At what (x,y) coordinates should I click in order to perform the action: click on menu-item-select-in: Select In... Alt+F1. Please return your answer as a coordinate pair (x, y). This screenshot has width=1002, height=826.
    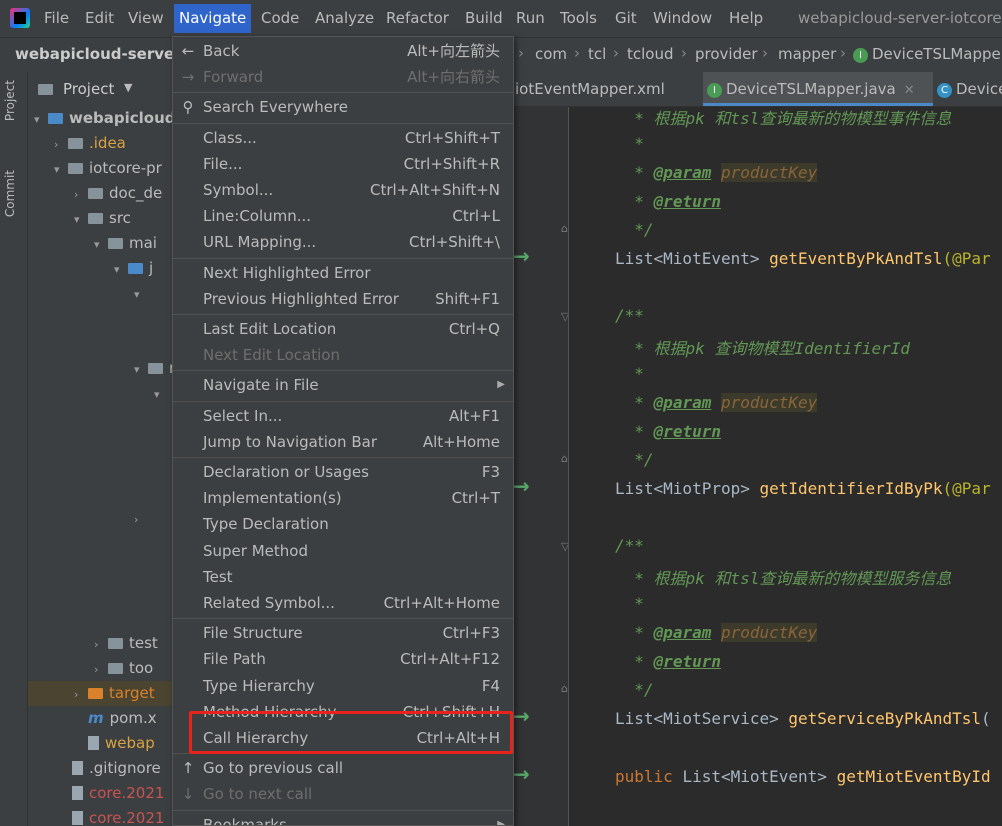
    Looking at the image, I should click on (343, 416).